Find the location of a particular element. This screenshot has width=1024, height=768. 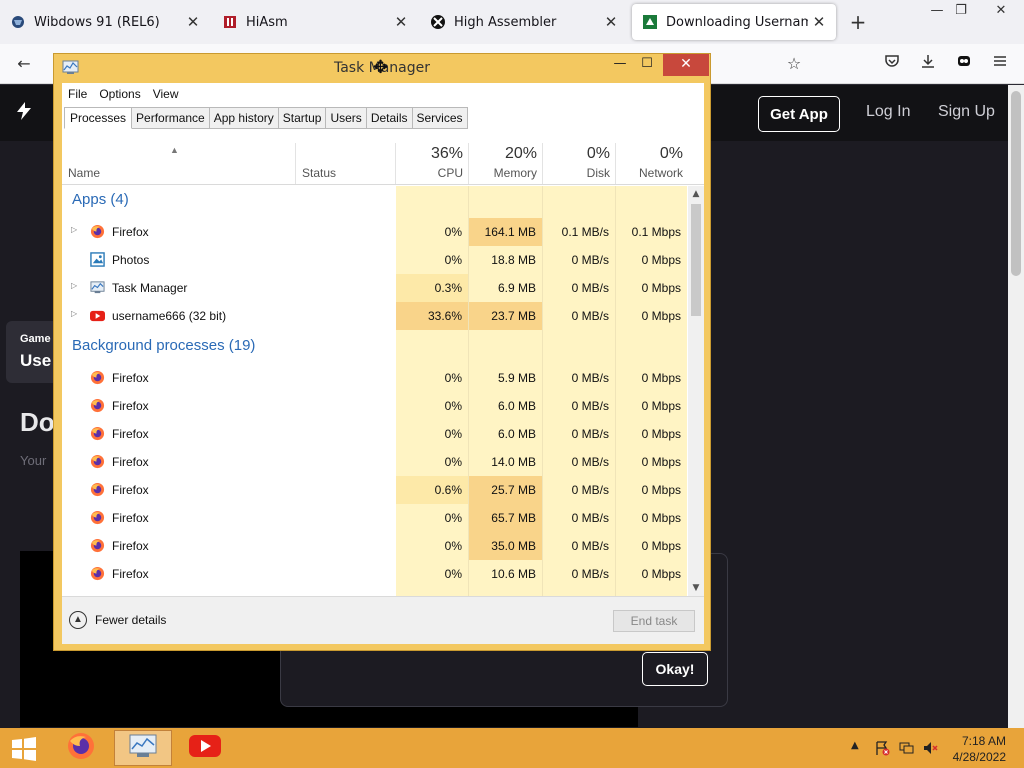

taskbar-clock: 7:18 AM 4/28/2022 is located at coordinates (977, 749).